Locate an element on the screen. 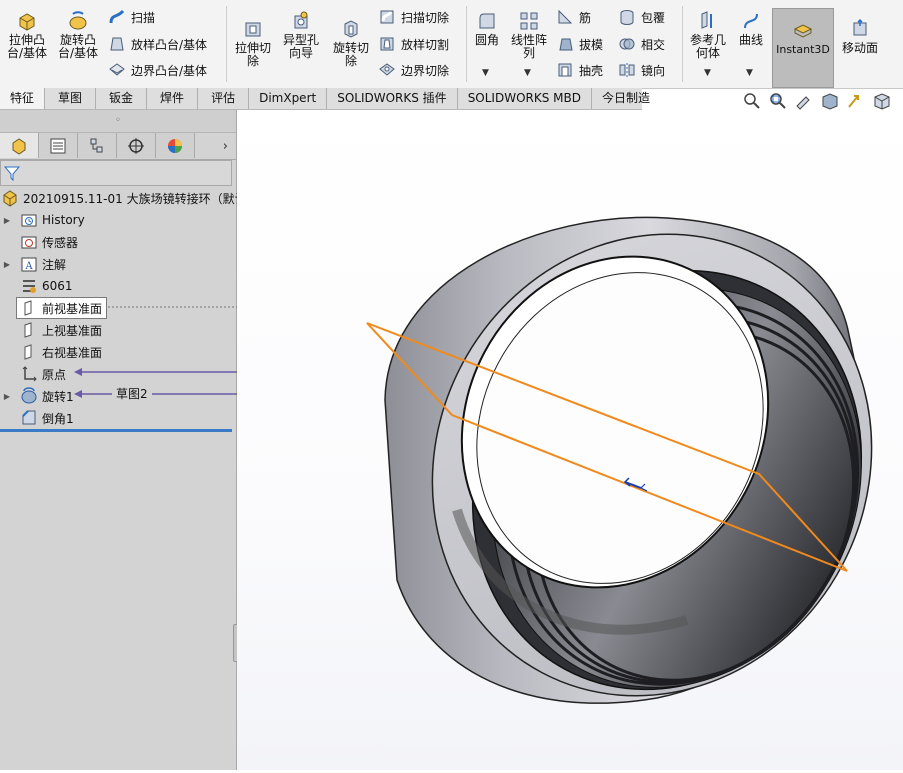 Image resolution: width=903 pixels, height=773 pixels. tree-item-revolve1: ▶ 旋转1 is located at coordinates (37, 396).